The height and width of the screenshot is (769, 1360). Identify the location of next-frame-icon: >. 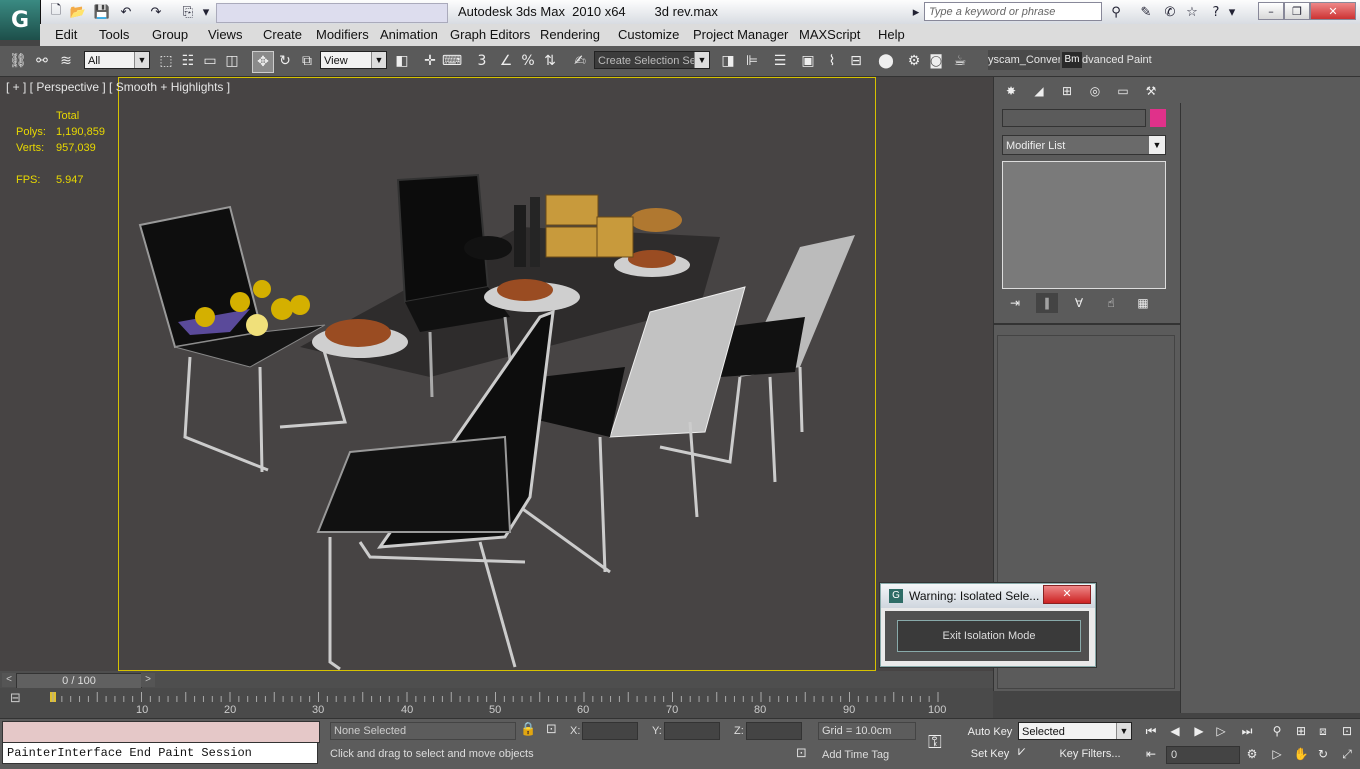
(148, 680).